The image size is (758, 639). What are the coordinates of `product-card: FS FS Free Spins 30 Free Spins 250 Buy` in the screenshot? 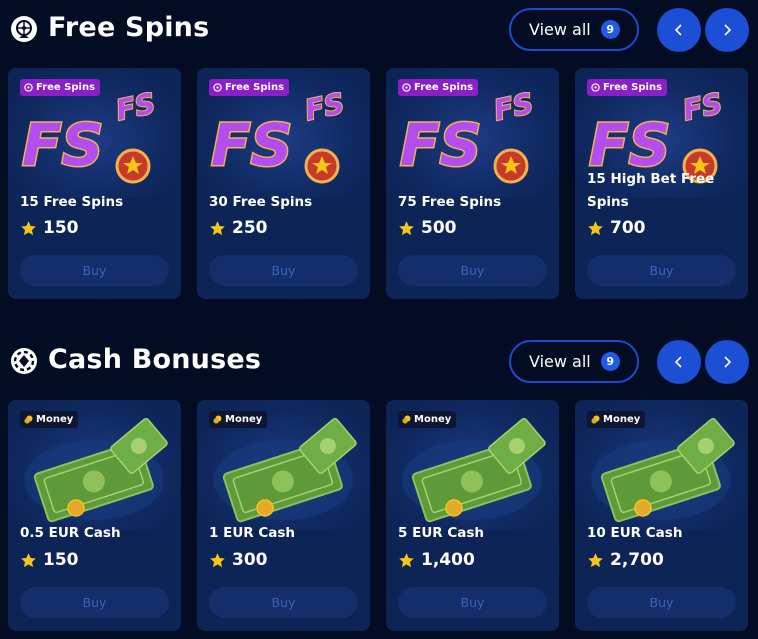 It's located at (283, 183).